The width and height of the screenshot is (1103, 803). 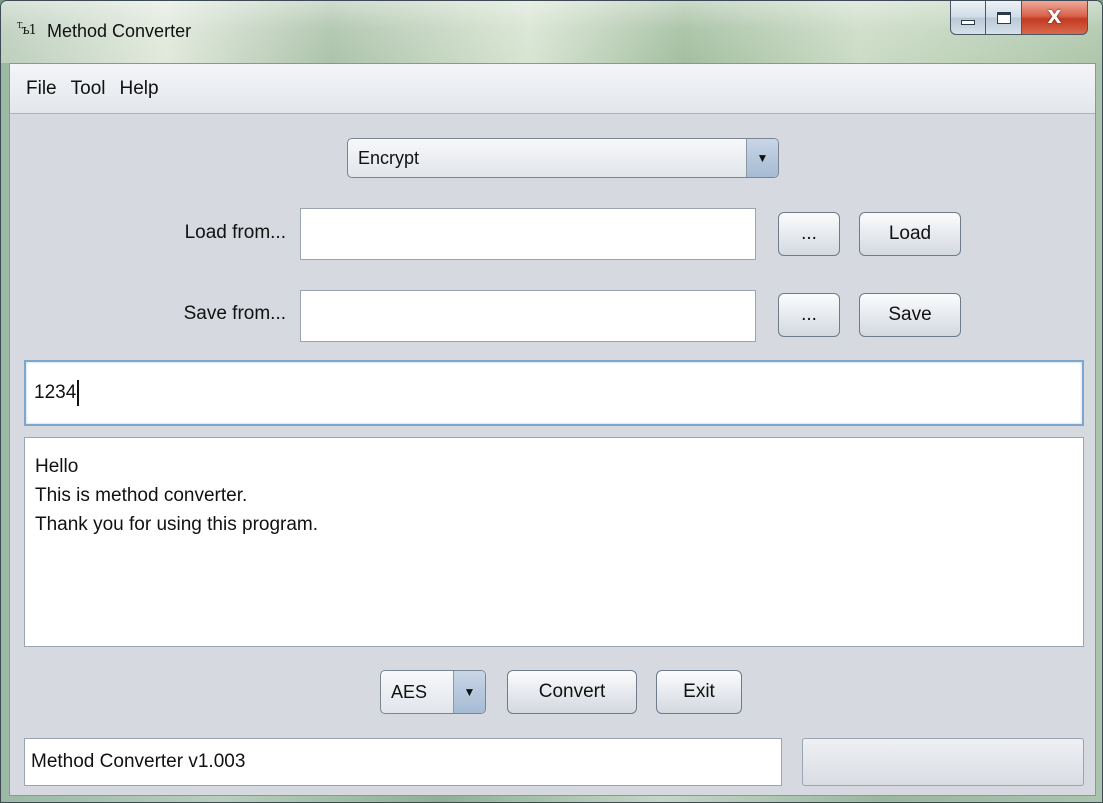 I want to click on mode-dropdown: Encrypt ▼, so click(x=563, y=158).